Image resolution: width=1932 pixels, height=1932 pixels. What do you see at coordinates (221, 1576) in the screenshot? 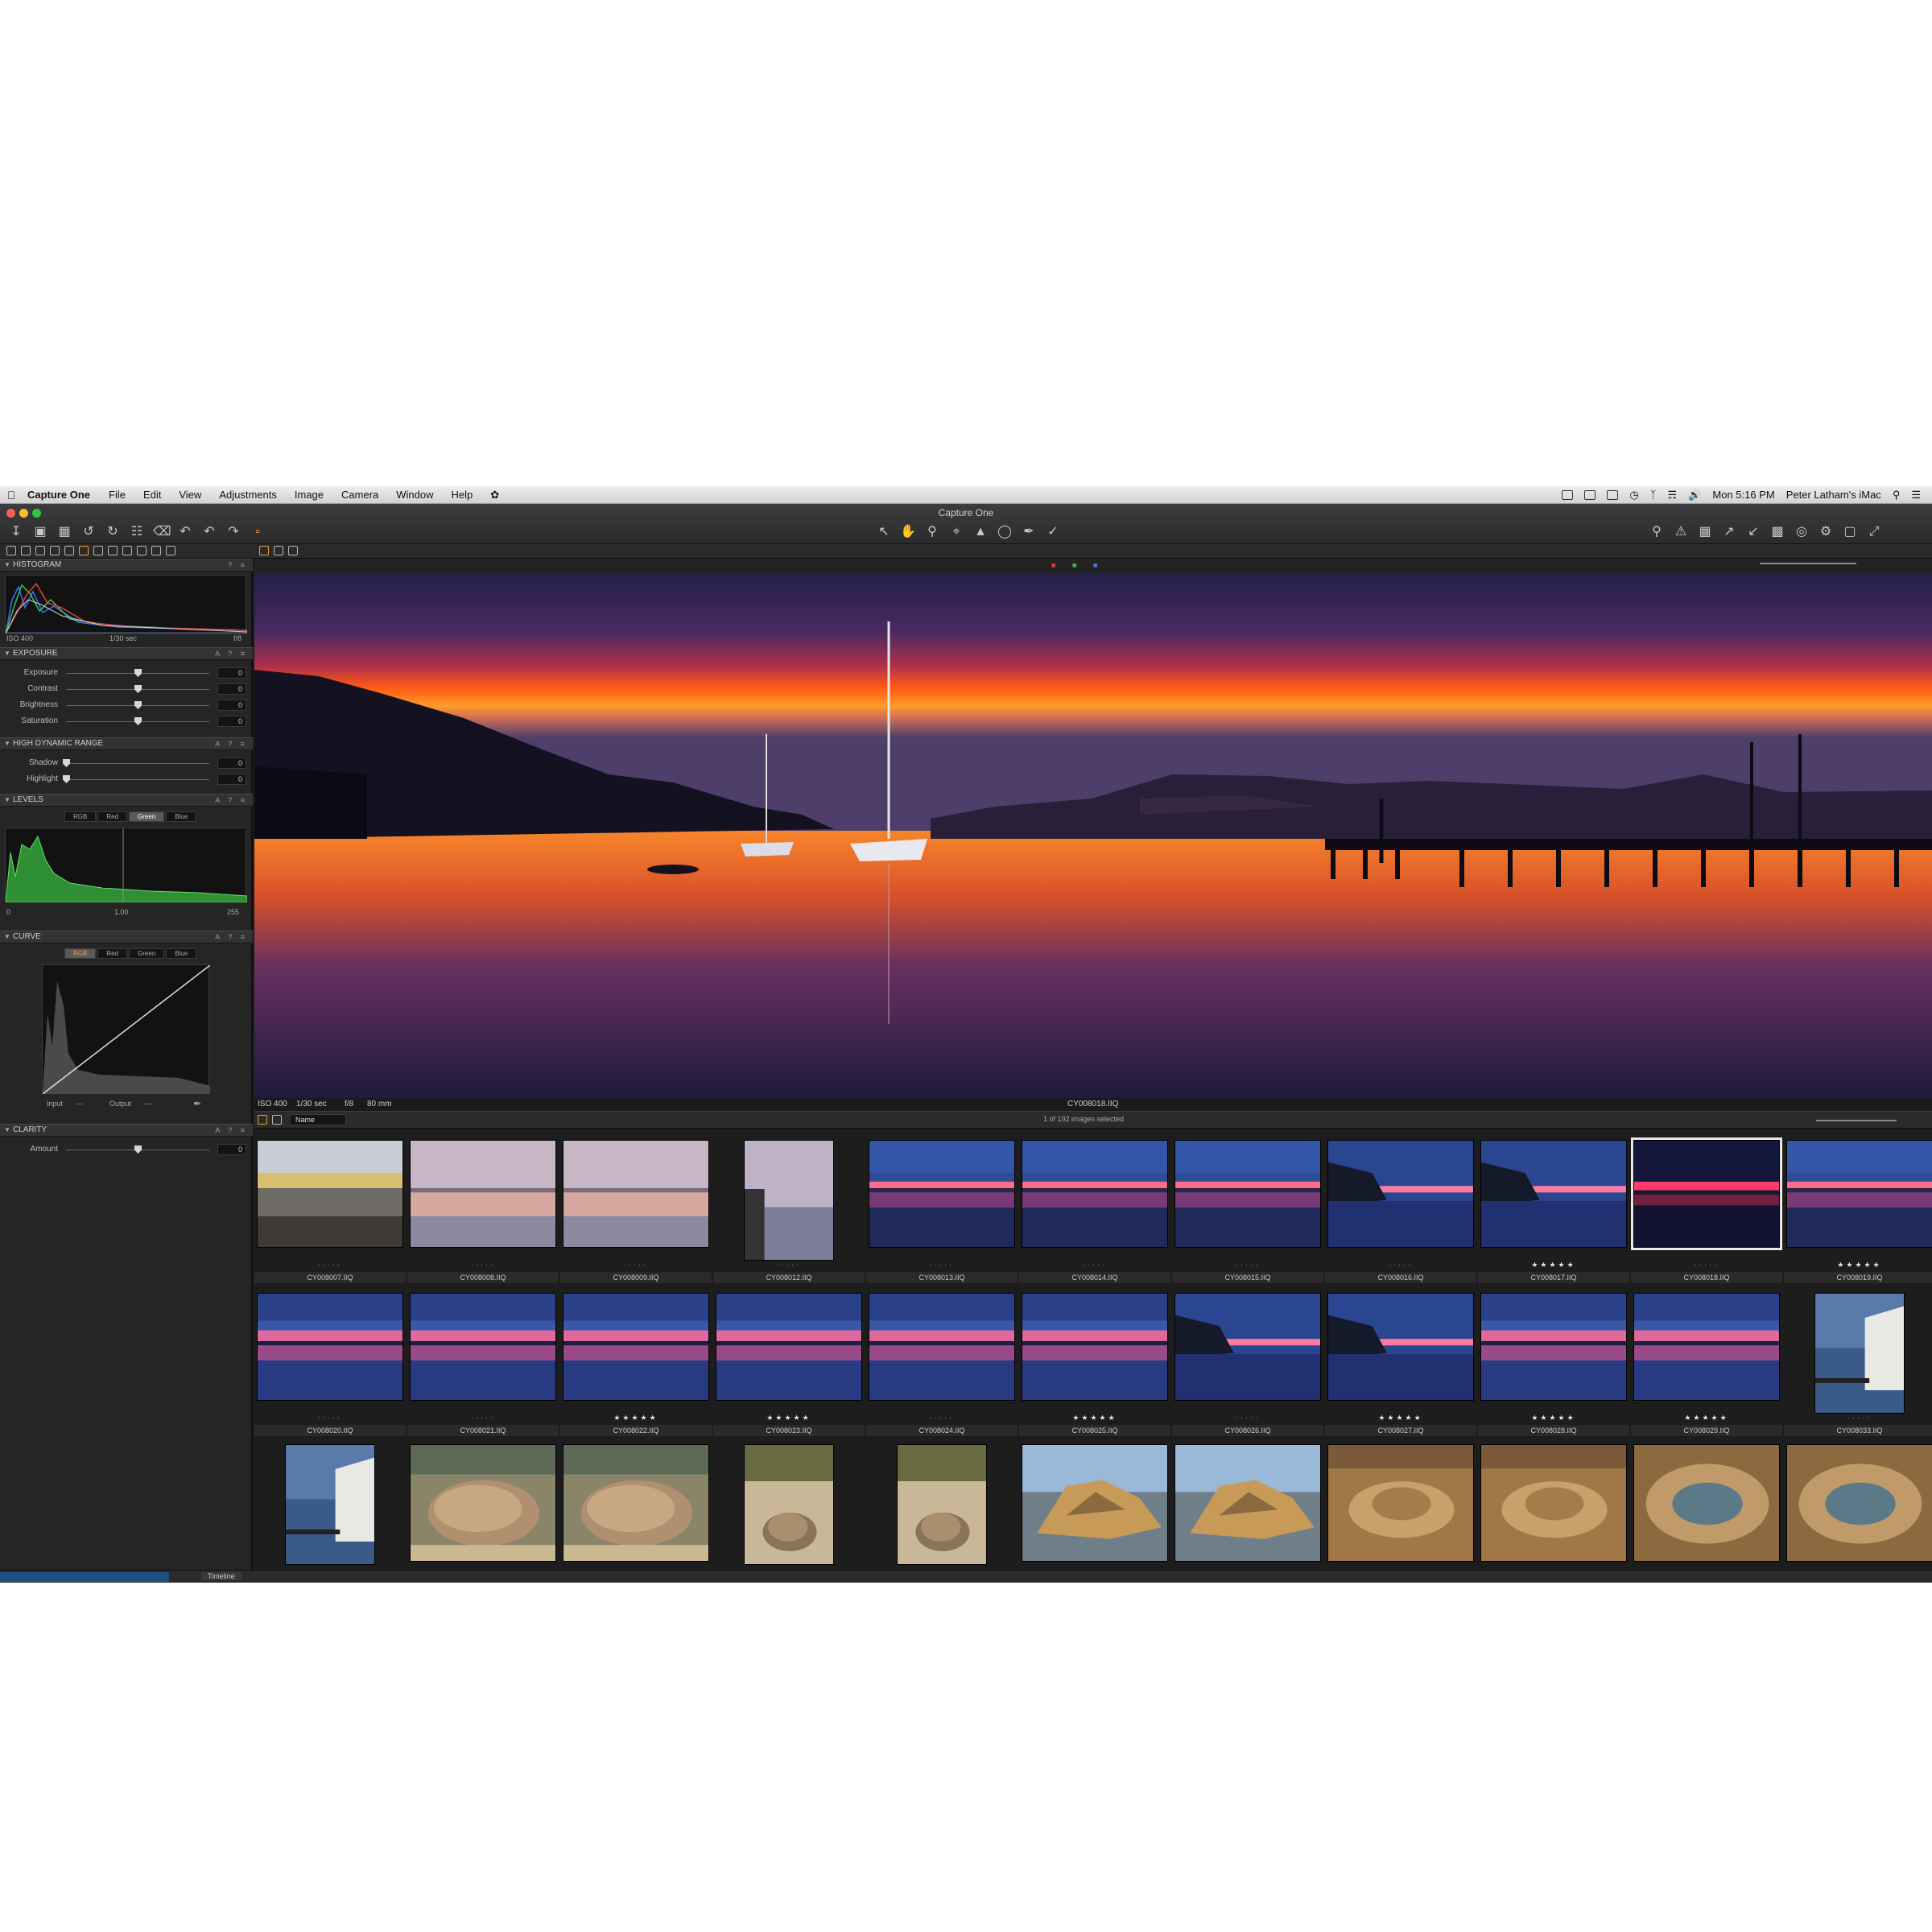
I see `timeline-tab: Timeline` at bounding box center [221, 1576].